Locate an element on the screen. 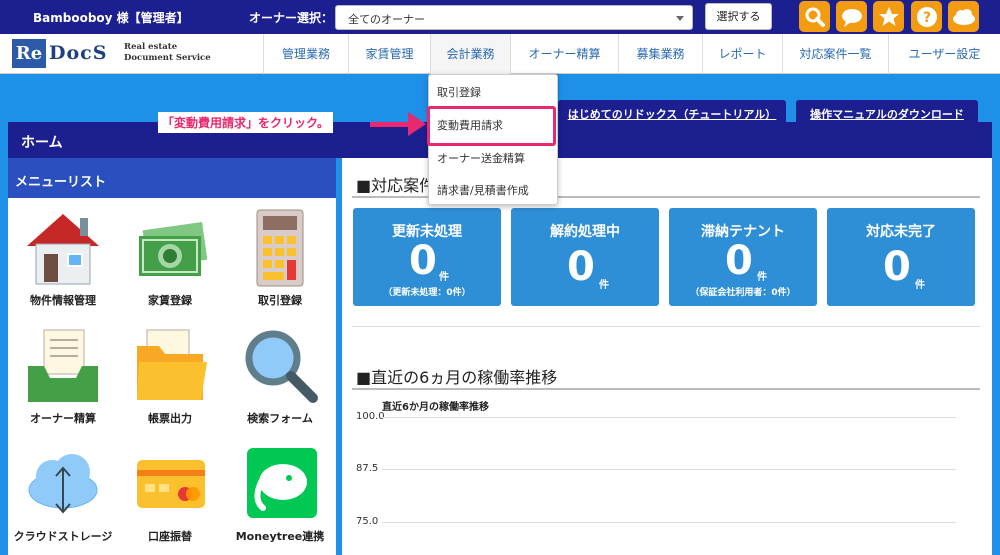  folder-icon is located at coordinates (172, 364).